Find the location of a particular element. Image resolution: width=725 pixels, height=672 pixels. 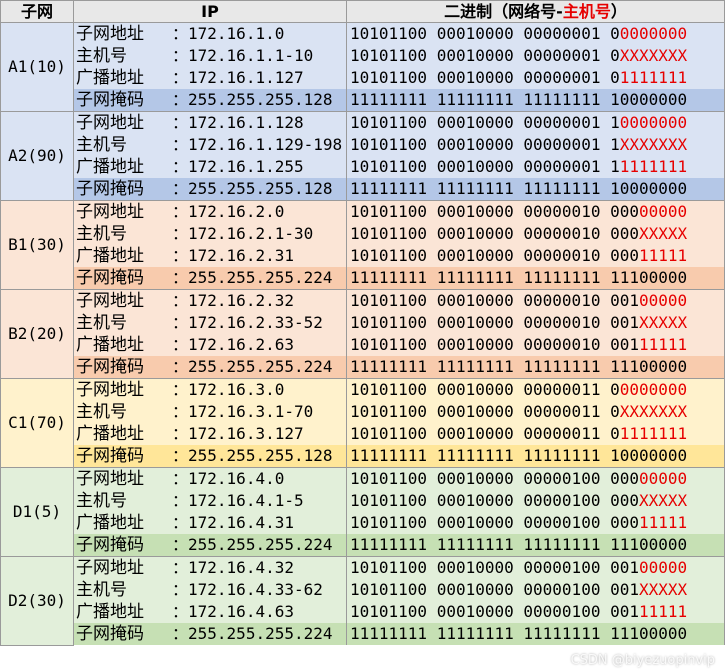

ip-value: 255.255.255.224 is located at coordinates (260, 544).